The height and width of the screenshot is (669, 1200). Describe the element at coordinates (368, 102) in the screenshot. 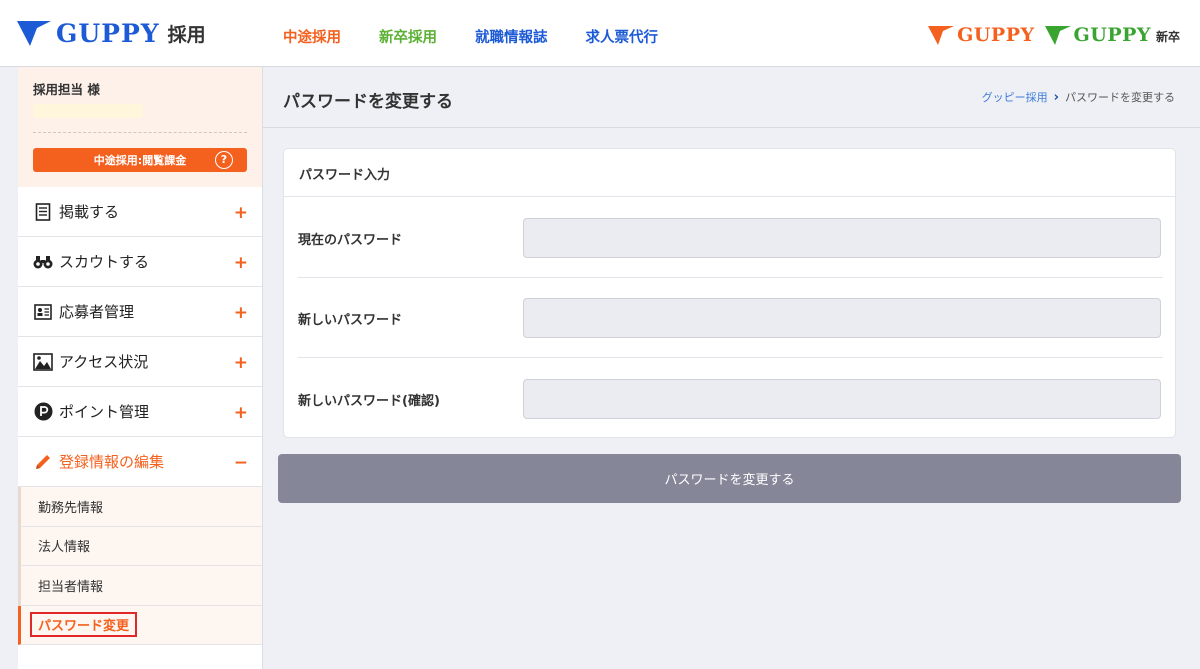

I see `page-title: パスワードを変更する` at that location.